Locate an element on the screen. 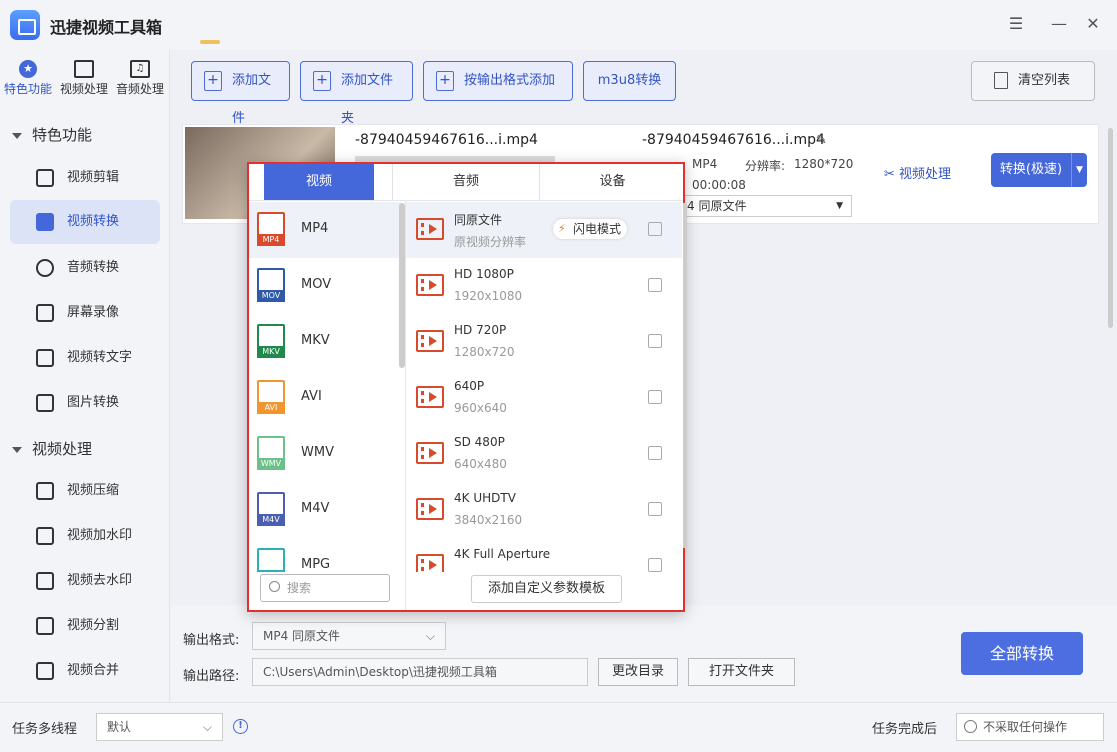 The height and width of the screenshot is (752, 1117). sidebar-tab-label: 特色功能 is located at coordinates (27, 89).